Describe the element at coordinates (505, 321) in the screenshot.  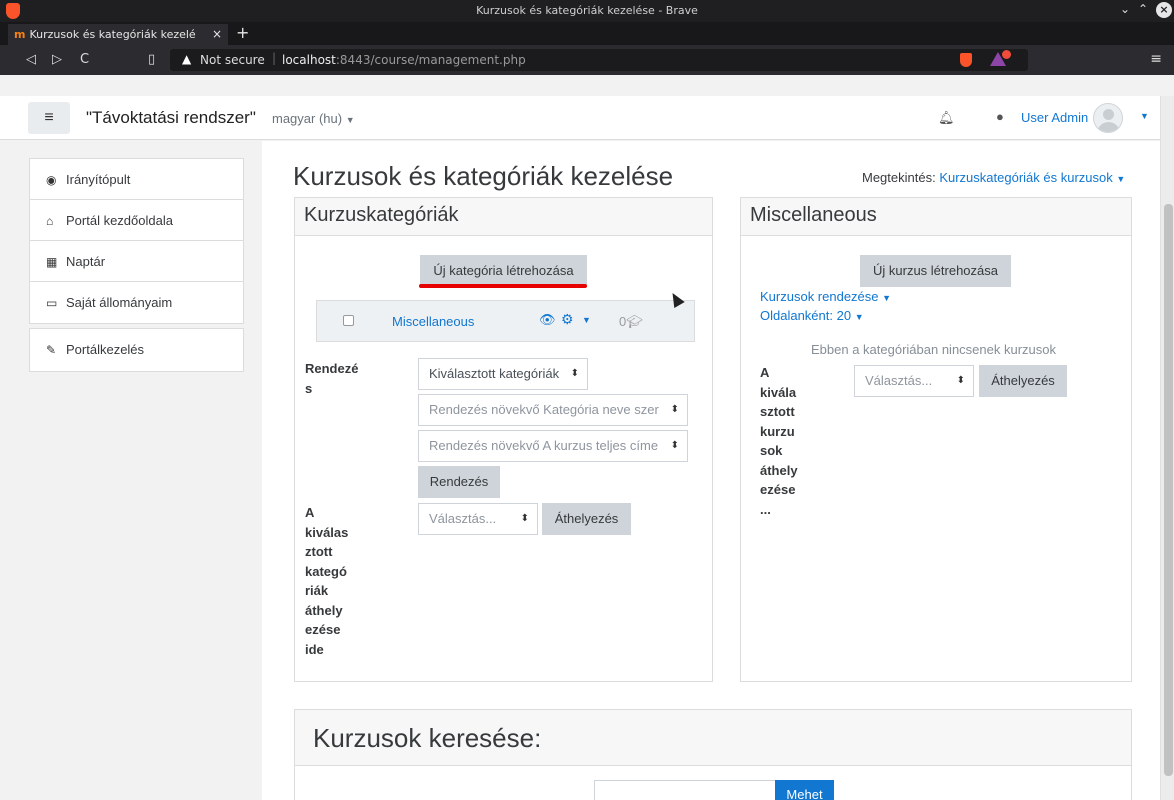
I see `category-row: Miscellaneous 👁︎ ⚙ ▼ 0🎓︎` at that location.